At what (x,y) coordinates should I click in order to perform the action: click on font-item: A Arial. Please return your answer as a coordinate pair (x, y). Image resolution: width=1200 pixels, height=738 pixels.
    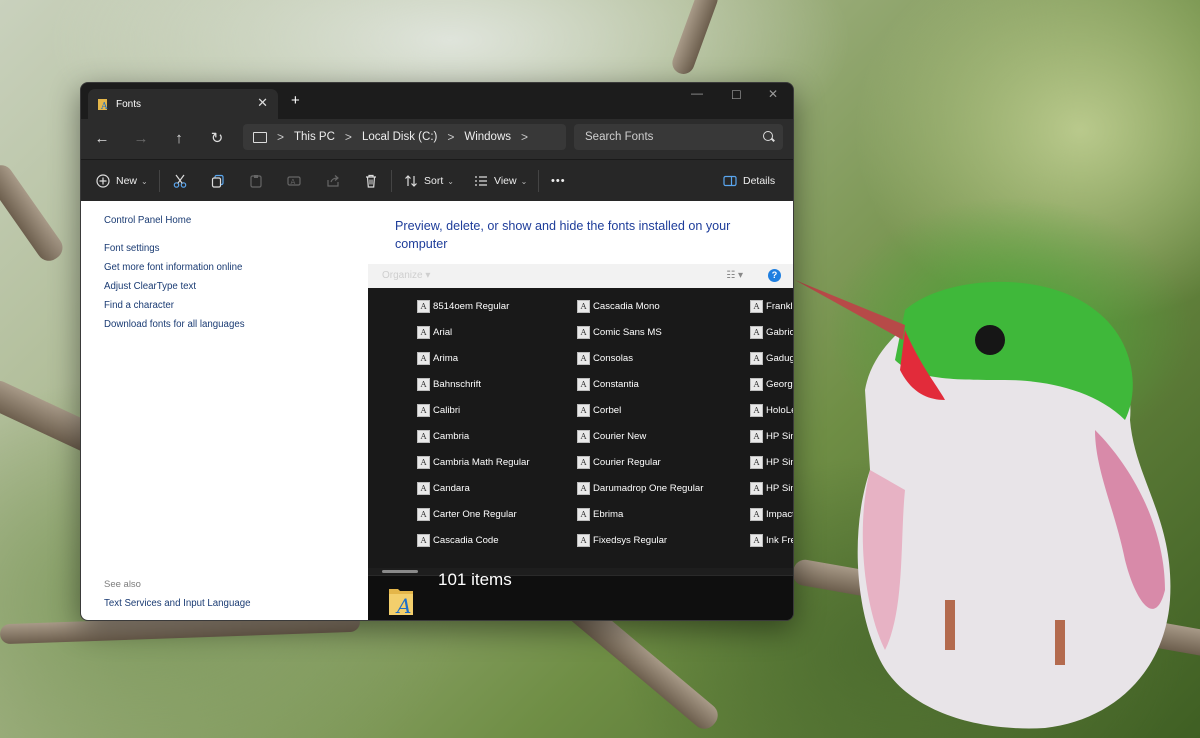
    Looking at the image, I should click on (434, 332).